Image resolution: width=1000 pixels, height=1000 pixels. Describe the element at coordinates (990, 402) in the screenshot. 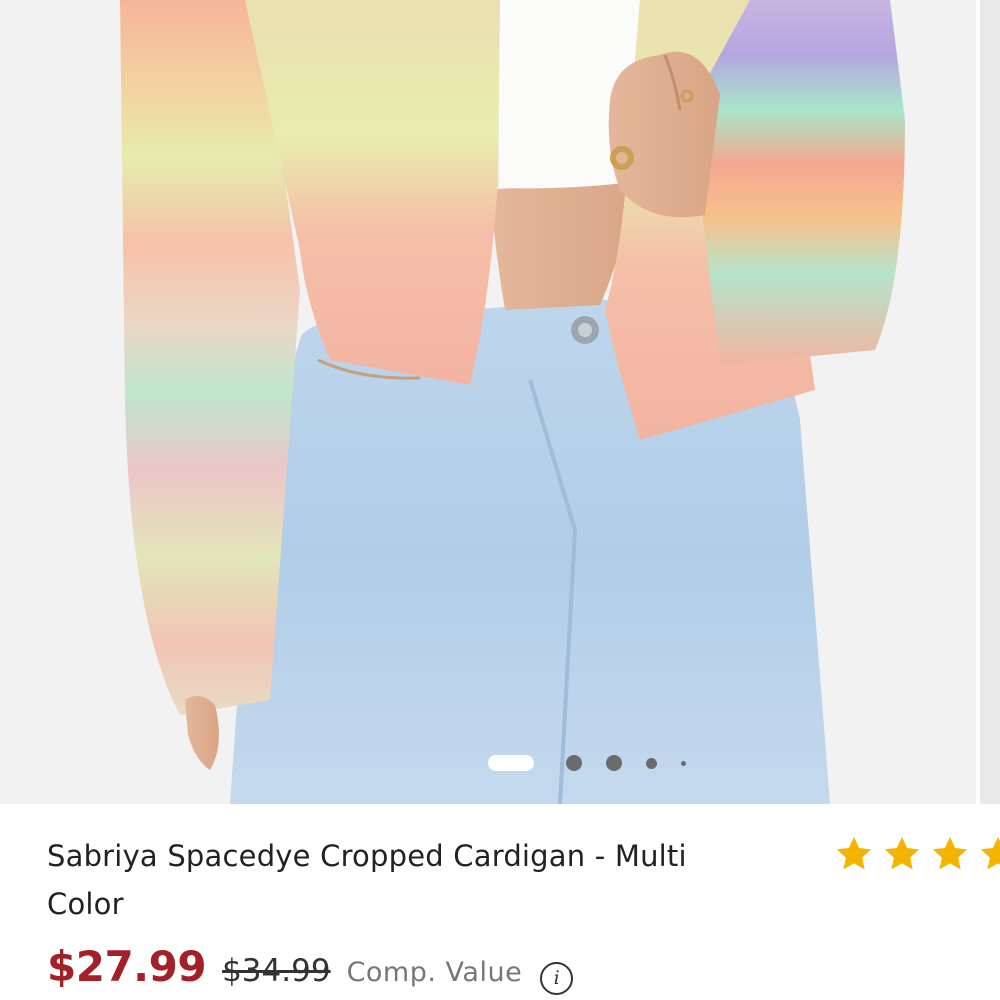

I see `next-image-peek` at that location.